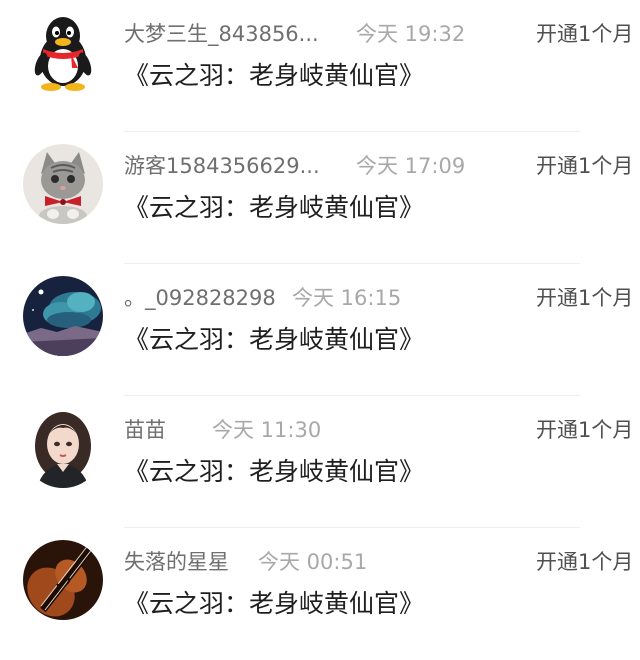 This screenshot has height=660, width=640. Describe the element at coordinates (63, 448) in the screenshot. I see `girl-portrait-avatar` at that location.